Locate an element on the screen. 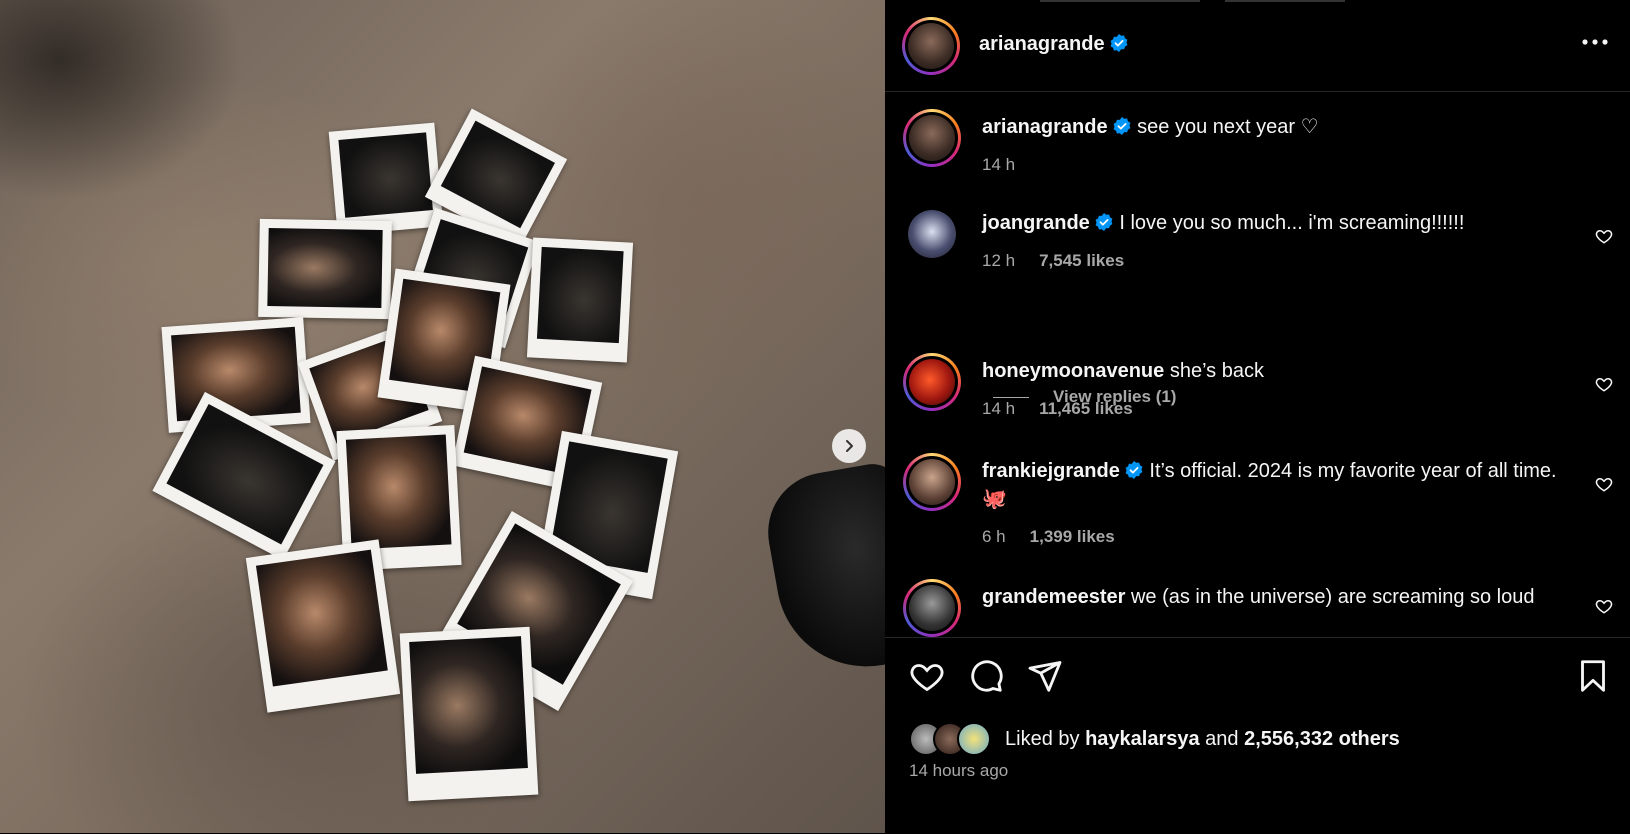  comment-likes: 7,545 likes is located at coordinates (1081, 260).